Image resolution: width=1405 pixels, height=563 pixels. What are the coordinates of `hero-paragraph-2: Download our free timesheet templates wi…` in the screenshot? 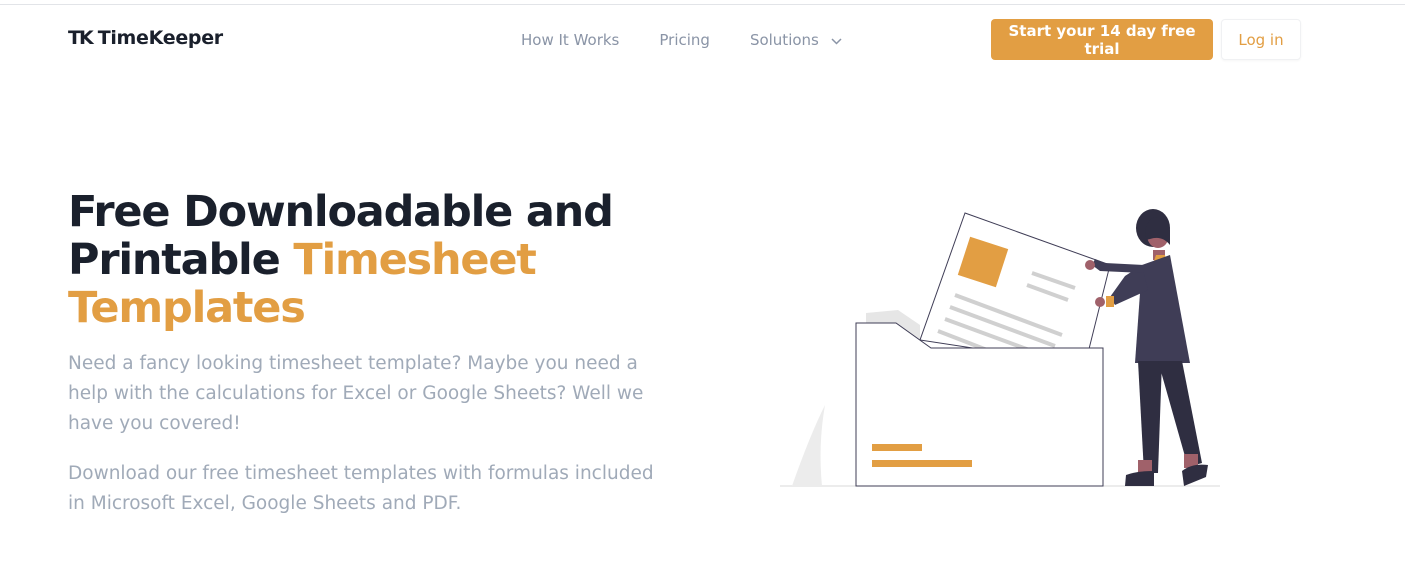 It's located at (361, 488).